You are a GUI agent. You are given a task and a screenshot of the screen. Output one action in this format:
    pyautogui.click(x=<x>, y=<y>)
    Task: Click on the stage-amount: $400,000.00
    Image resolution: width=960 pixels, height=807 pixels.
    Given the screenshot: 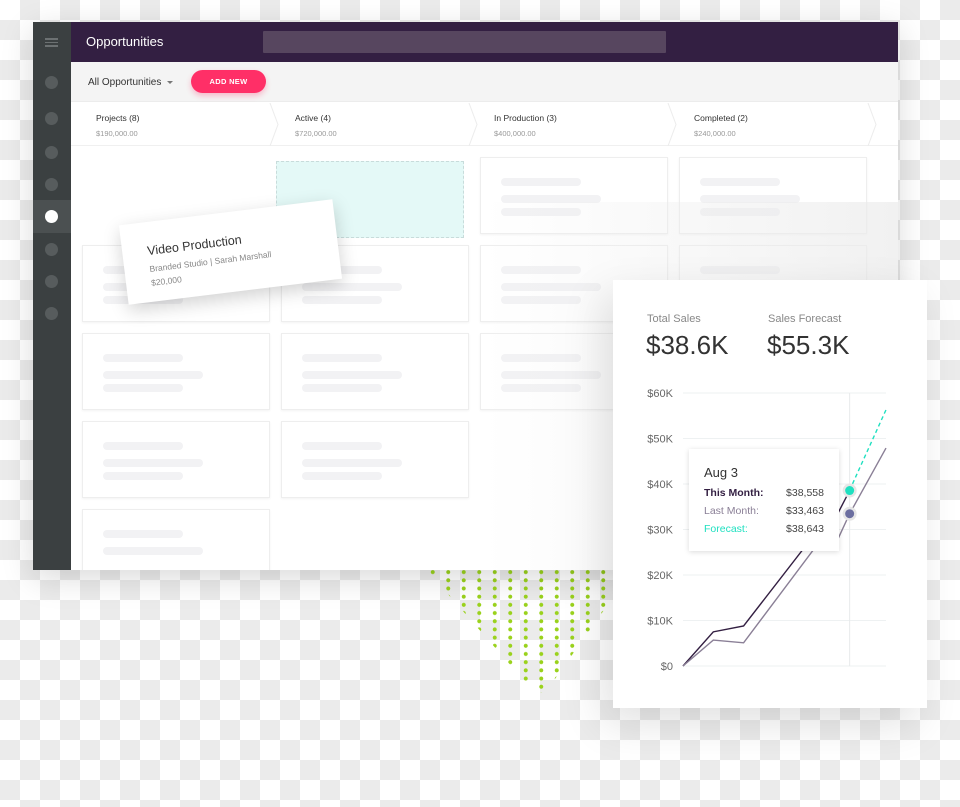 What is the action you would take?
    pyautogui.click(x=515, y=133)
    